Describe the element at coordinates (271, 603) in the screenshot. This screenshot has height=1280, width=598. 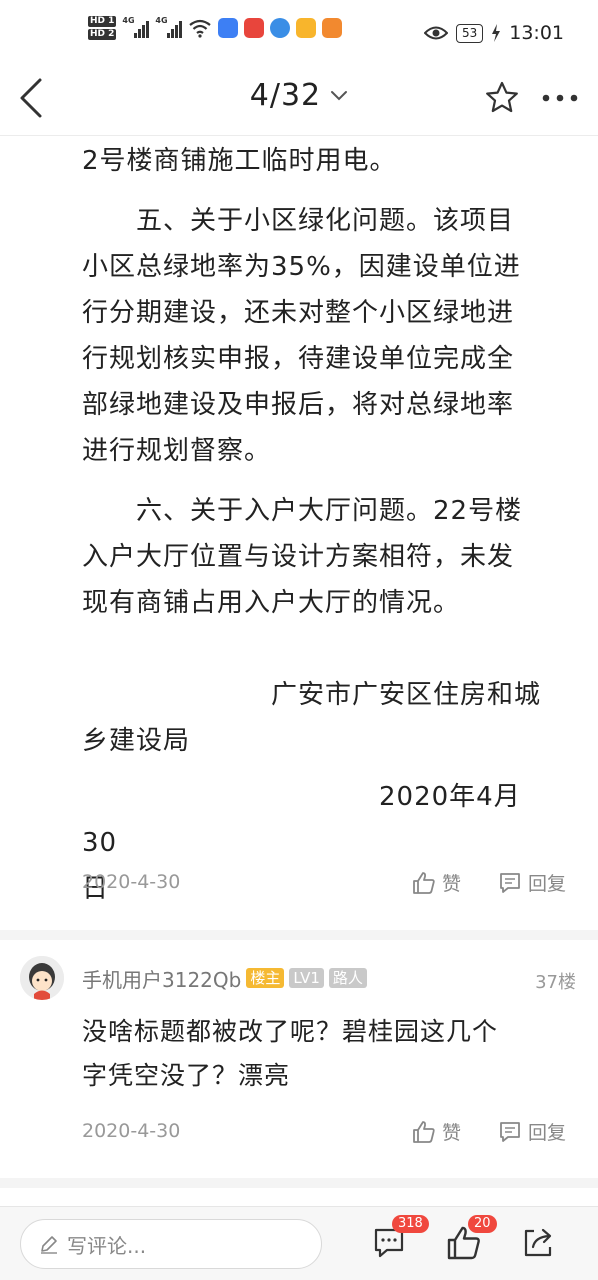
I see `article-line: 现有商铺占用入户大厅的情况。` at that location.